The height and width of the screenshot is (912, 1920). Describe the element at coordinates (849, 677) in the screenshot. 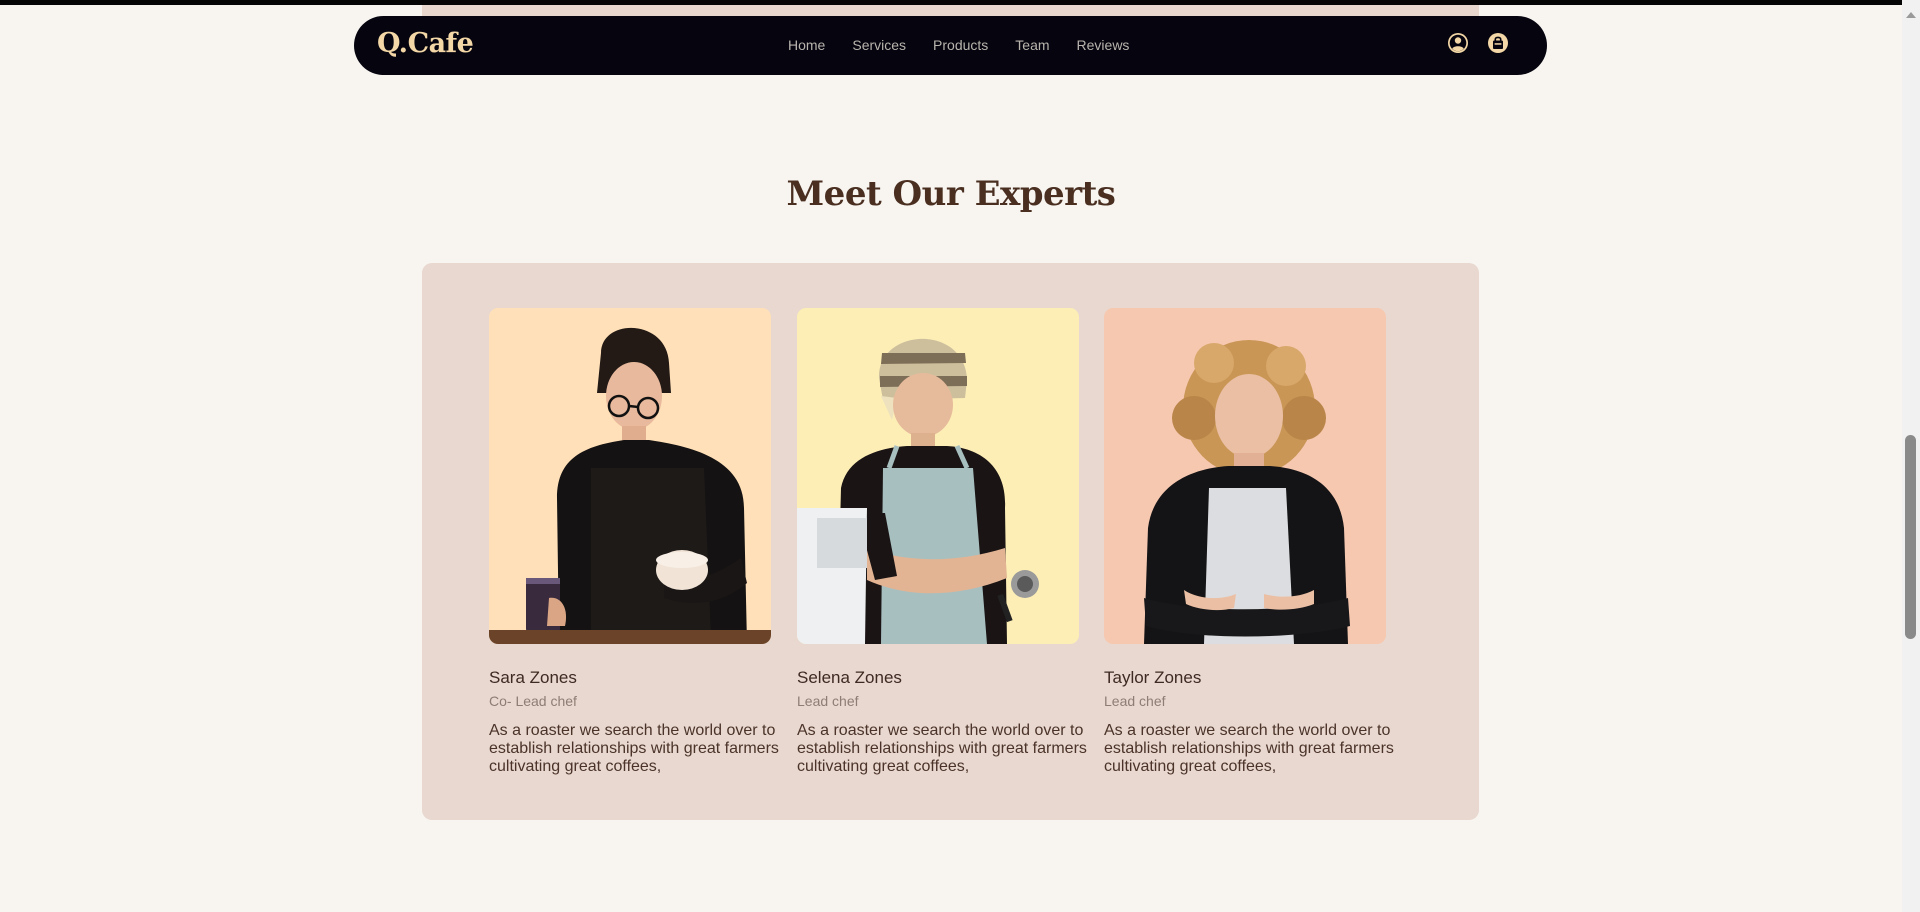

I see `member-name: Selena Zones` at that location.